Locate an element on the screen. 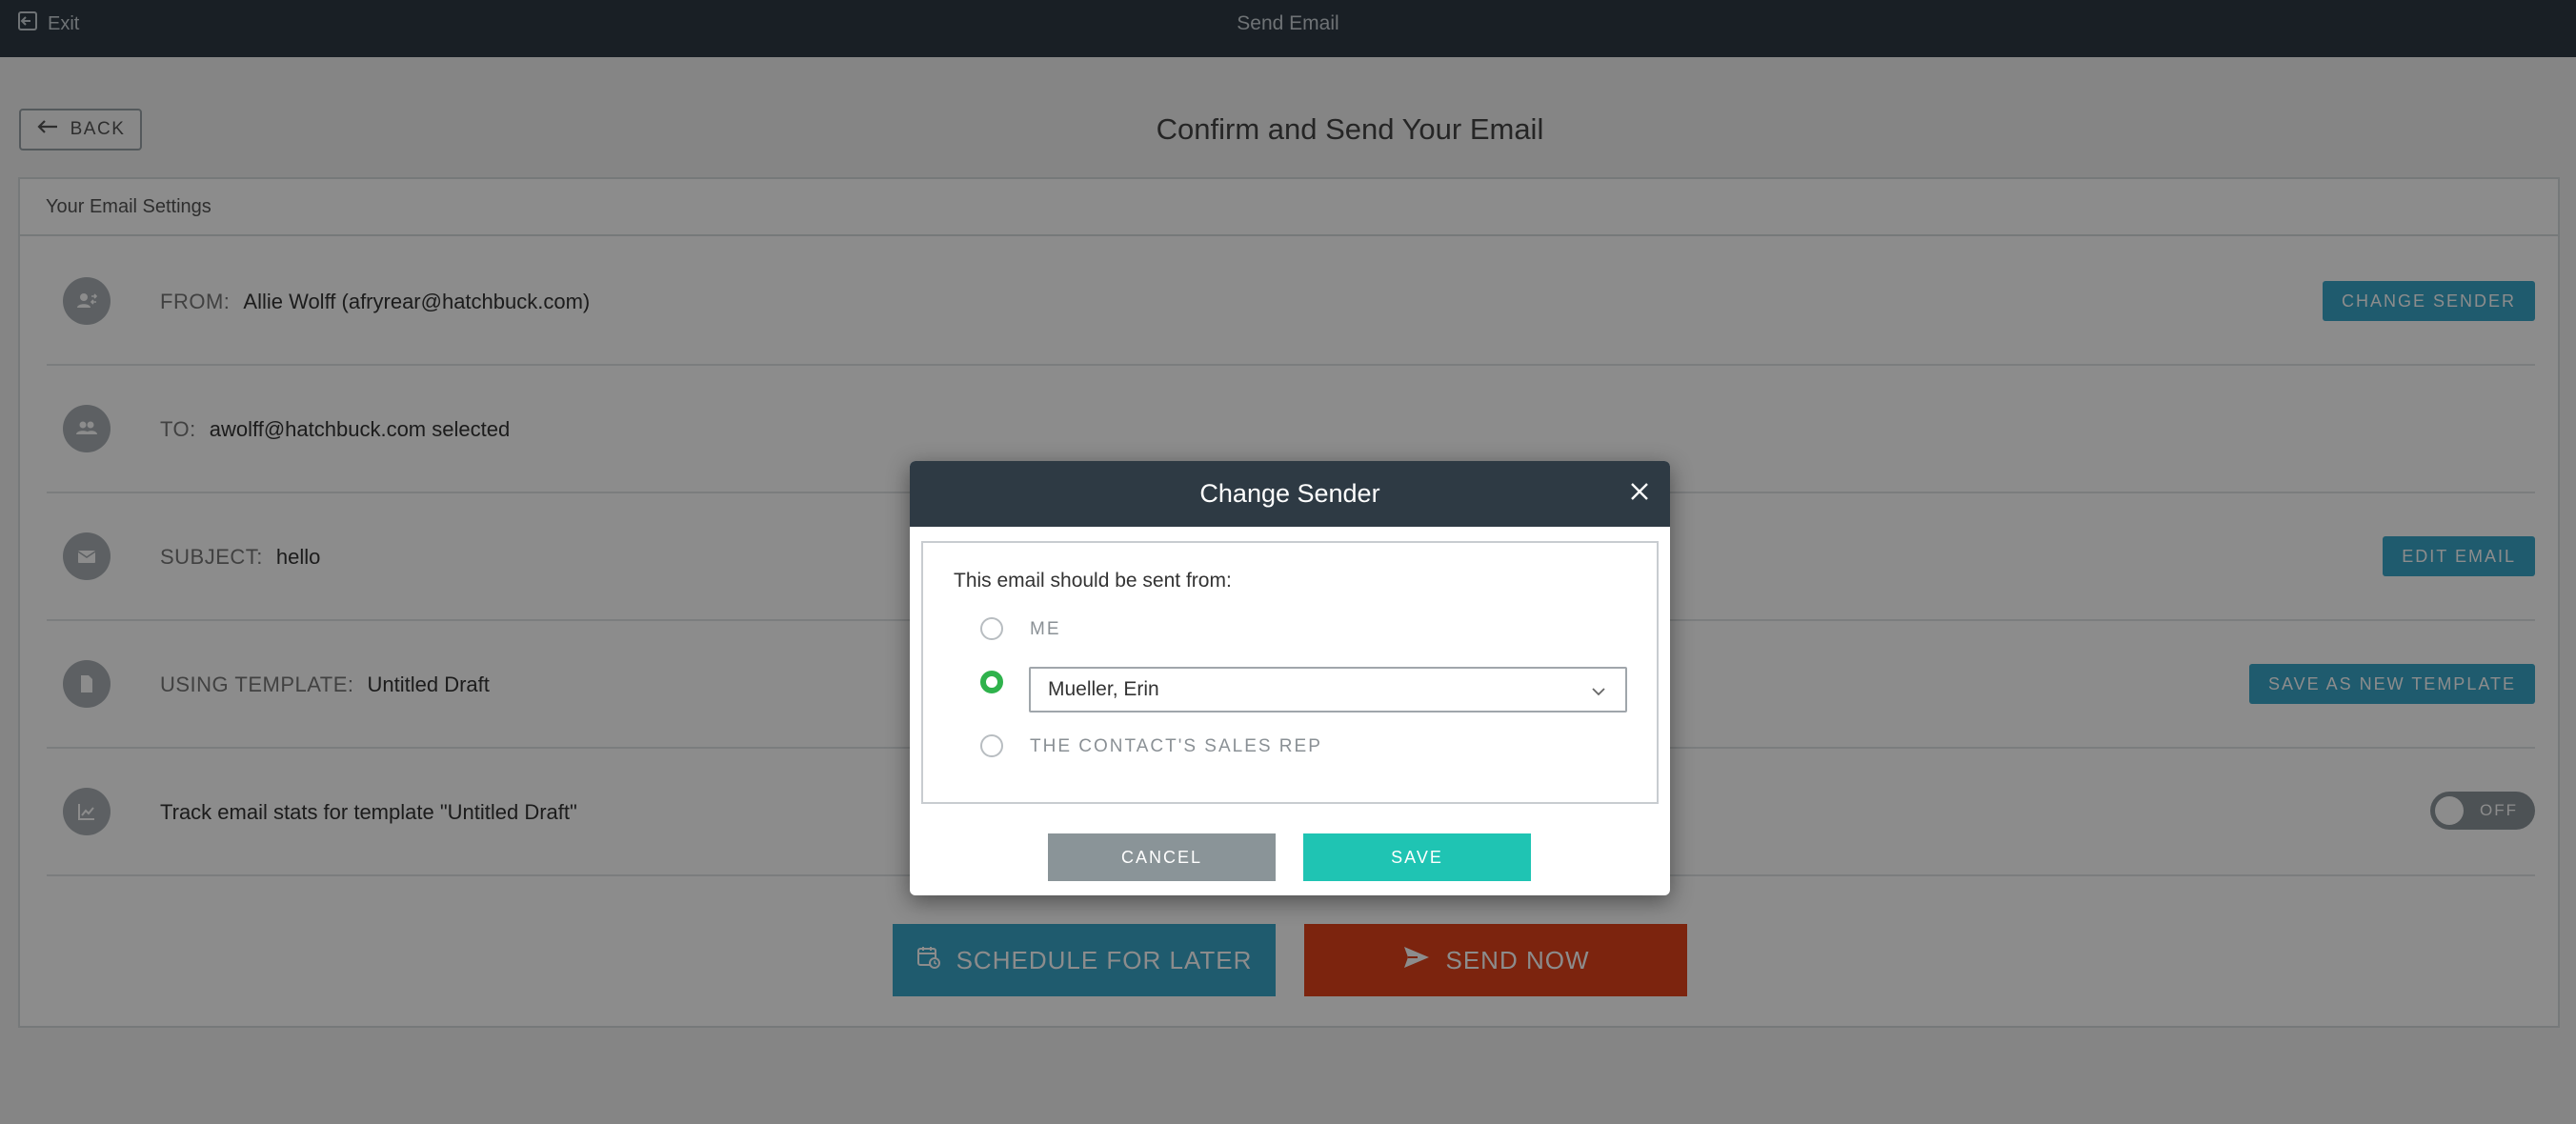 The width and height of the screenshot is (2576, 1124). radio-me-label: ME is located at coordinates (1045, 629).